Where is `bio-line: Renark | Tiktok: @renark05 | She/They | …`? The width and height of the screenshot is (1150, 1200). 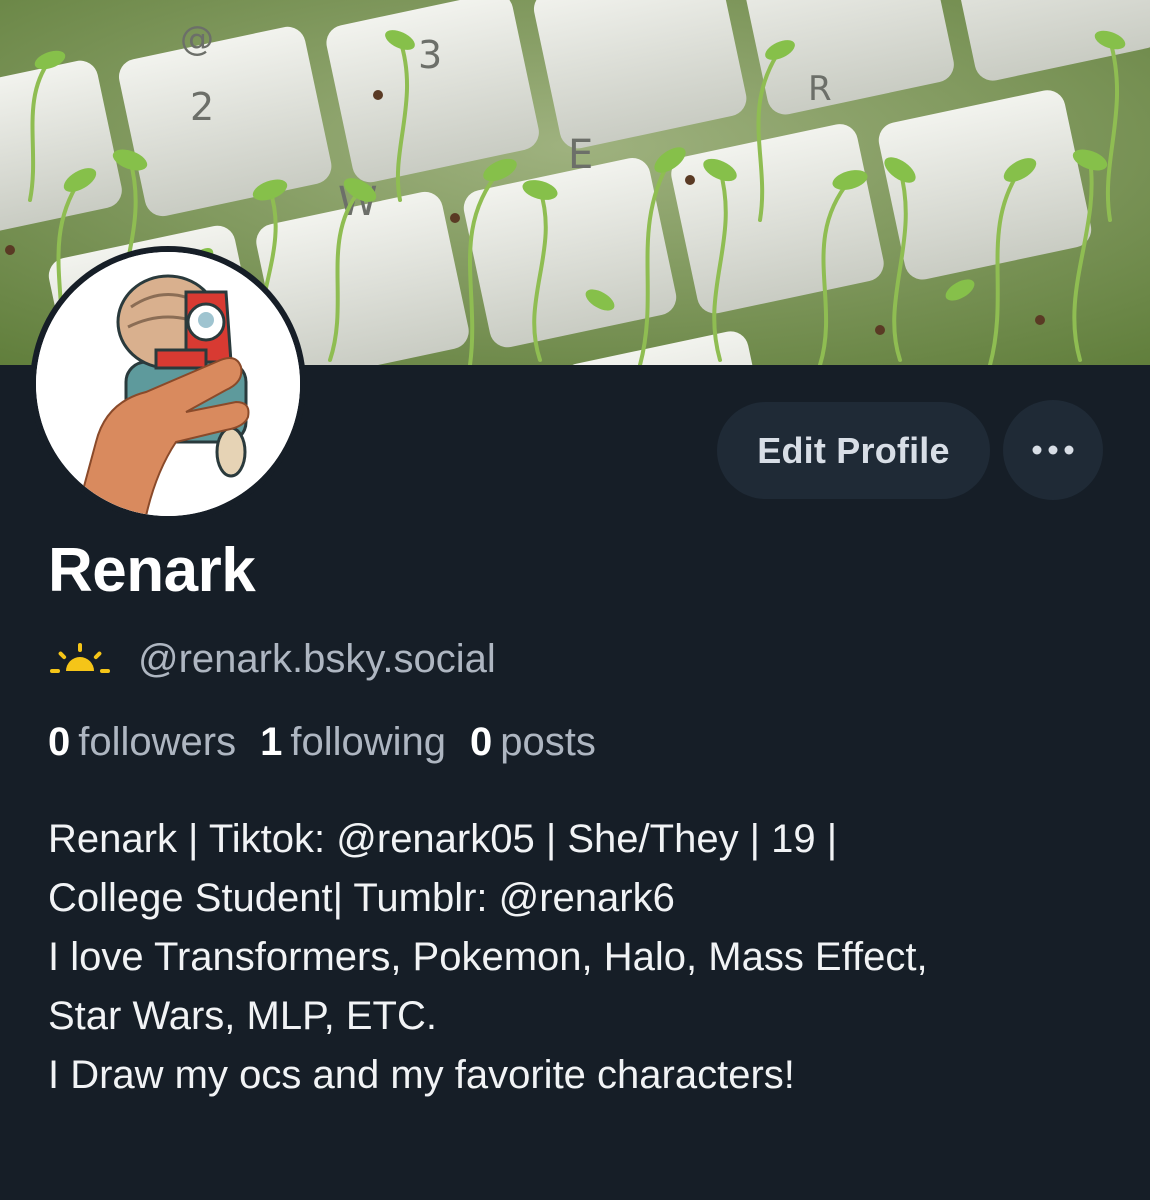 bio-line: Renark | Tiktok: @renark05 | She/They | … is located at coordinates (443, 839).